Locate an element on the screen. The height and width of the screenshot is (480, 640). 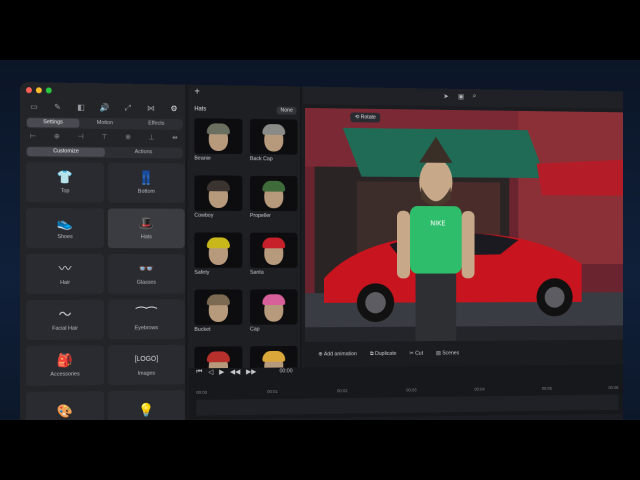
category-tile-top: 👕 Top is located at coordinates (64, 182).